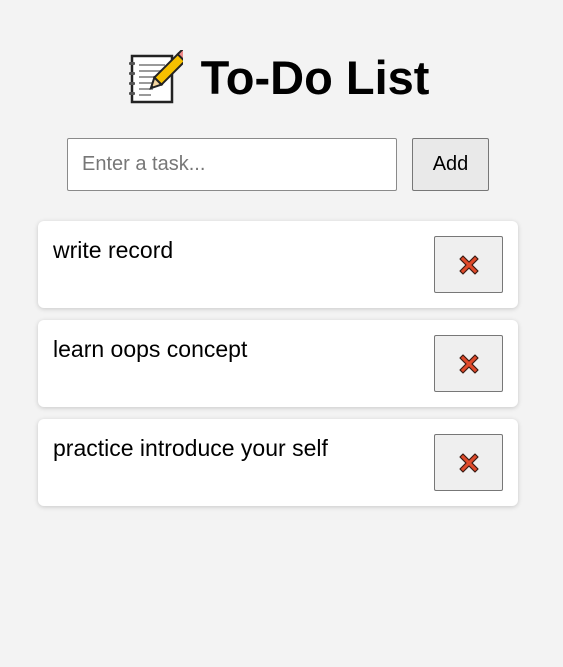 The image size is (563, 667). I want to click on task-input, so click(232, 164).